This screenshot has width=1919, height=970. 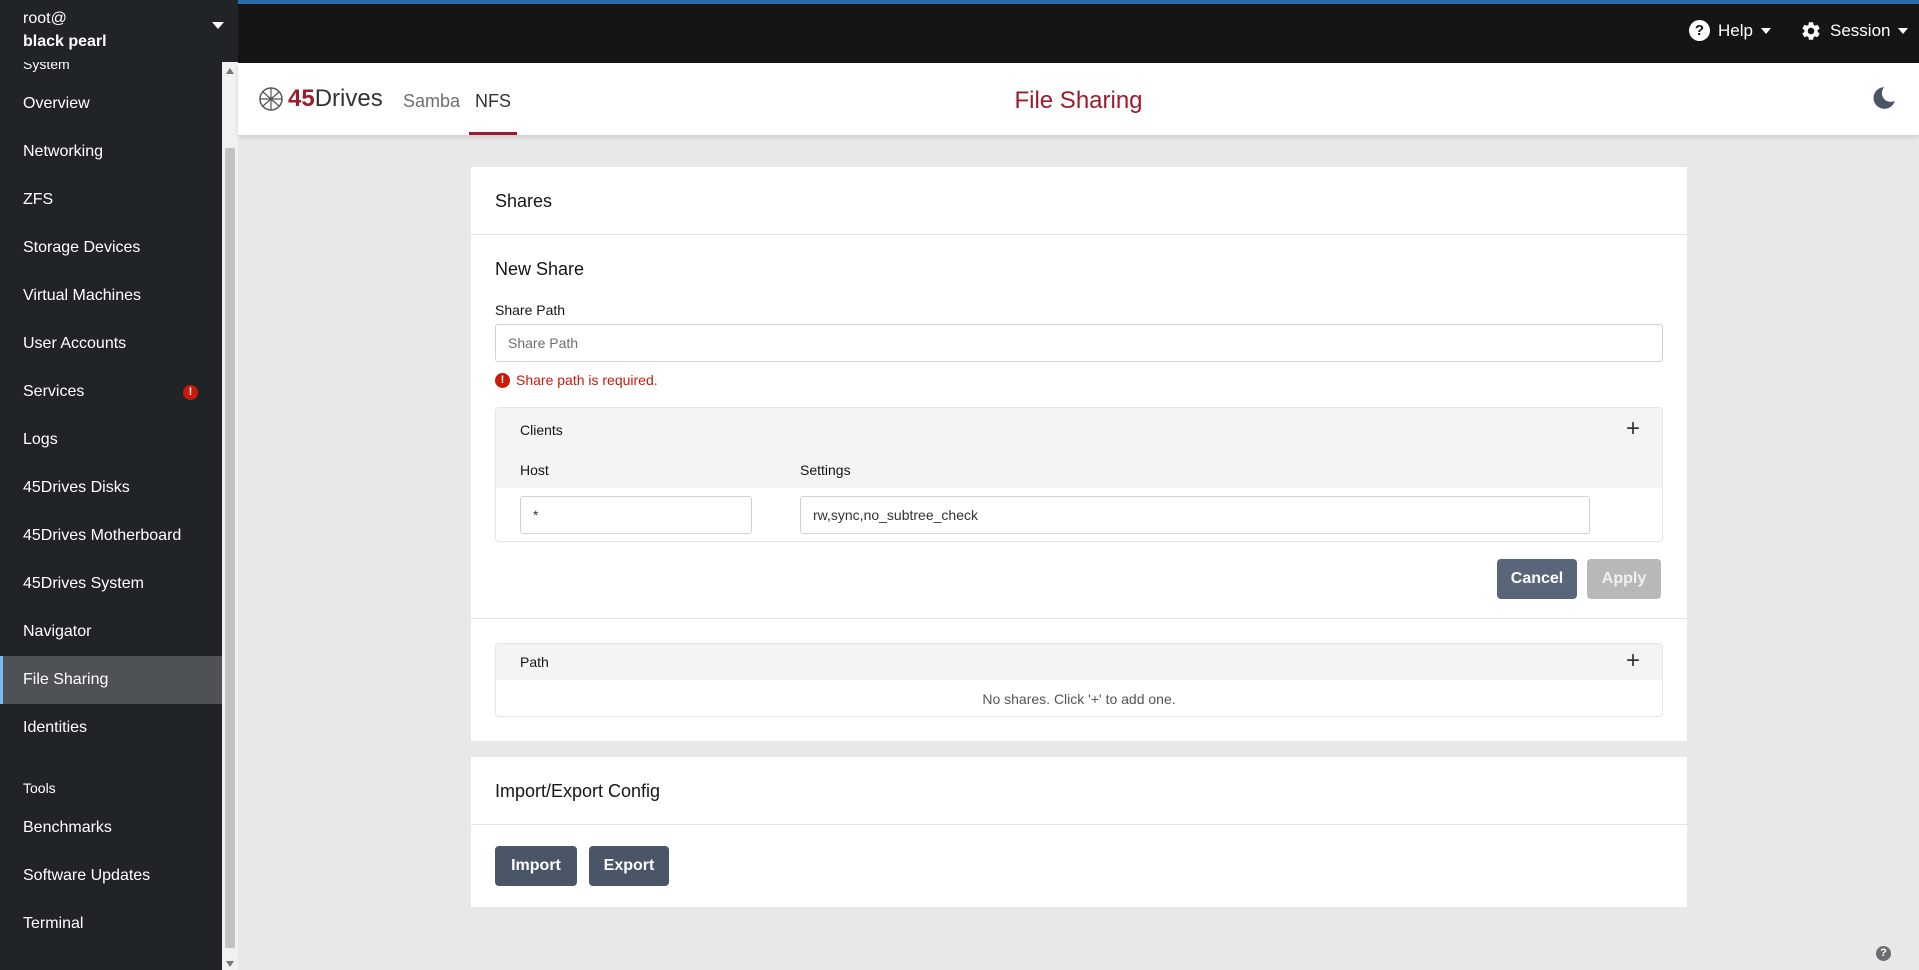 I want to click on sidebar-item-label: Overview, so click(x=56, y=103).